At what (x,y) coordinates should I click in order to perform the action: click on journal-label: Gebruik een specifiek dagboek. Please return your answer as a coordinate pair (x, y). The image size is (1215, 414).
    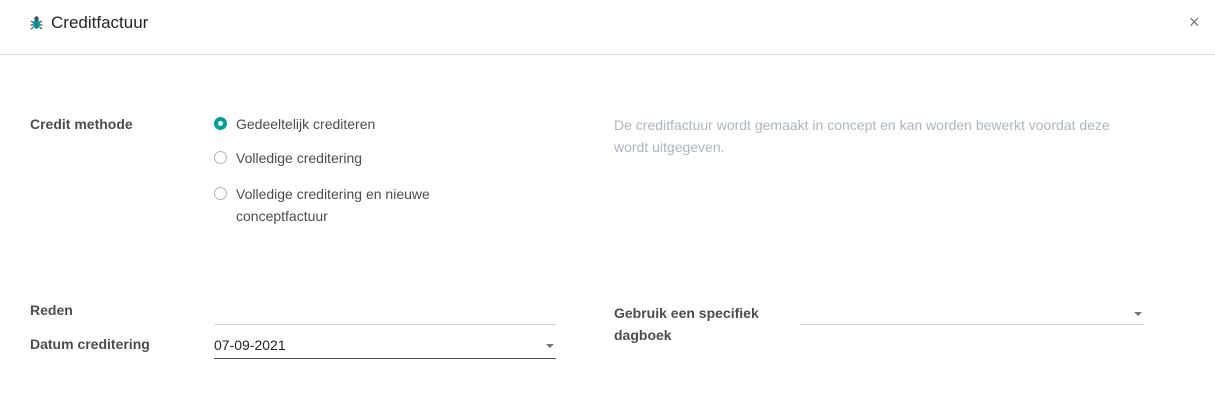
    Looking at the image, I should click on (686, 324).